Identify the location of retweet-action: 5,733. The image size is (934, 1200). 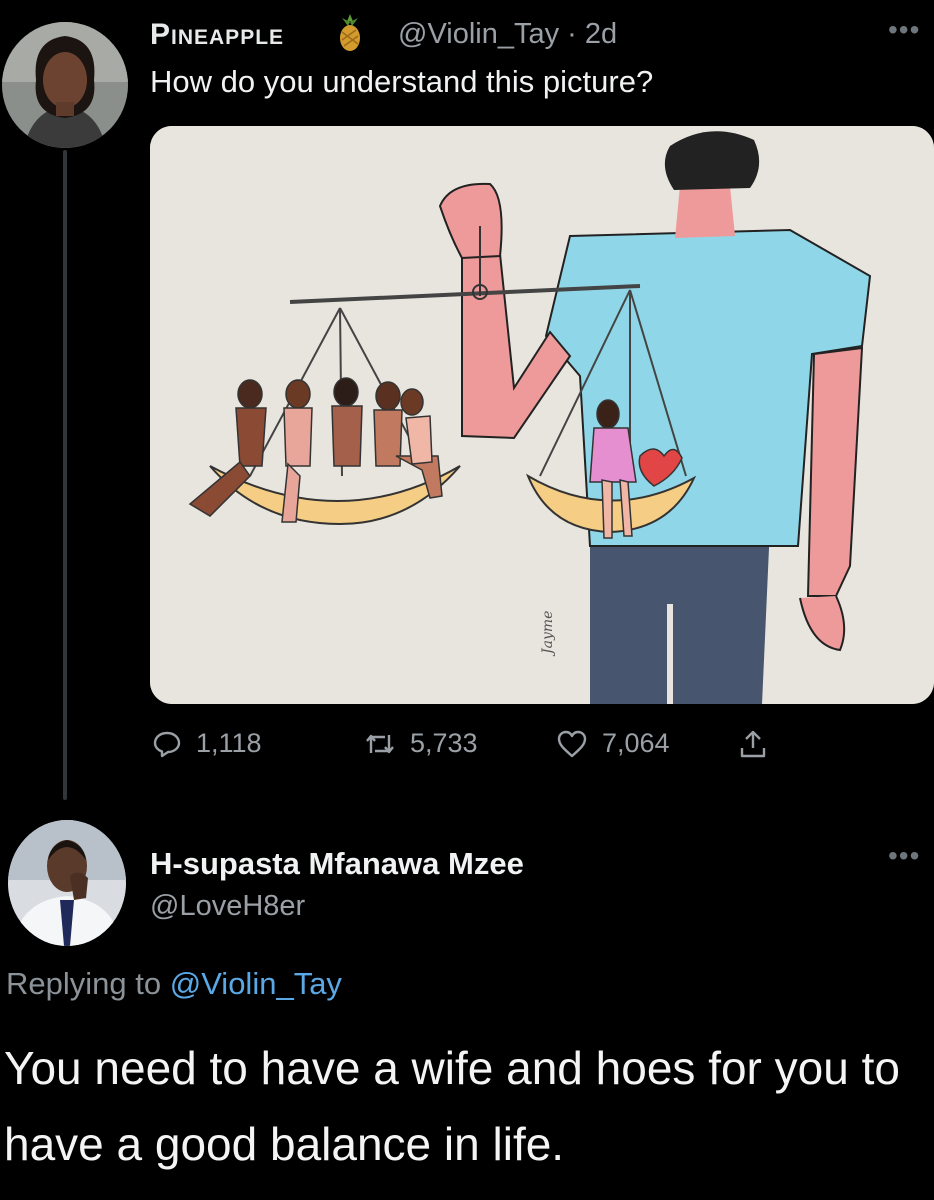
(421, 743).